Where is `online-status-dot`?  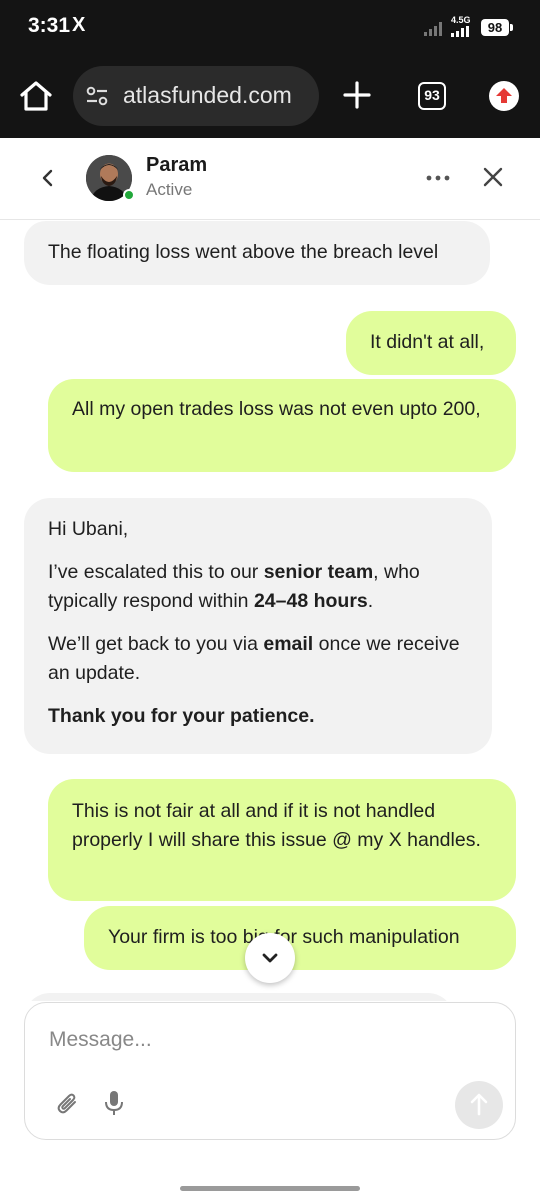
online-status-dot is located at coordinates (129, 195).